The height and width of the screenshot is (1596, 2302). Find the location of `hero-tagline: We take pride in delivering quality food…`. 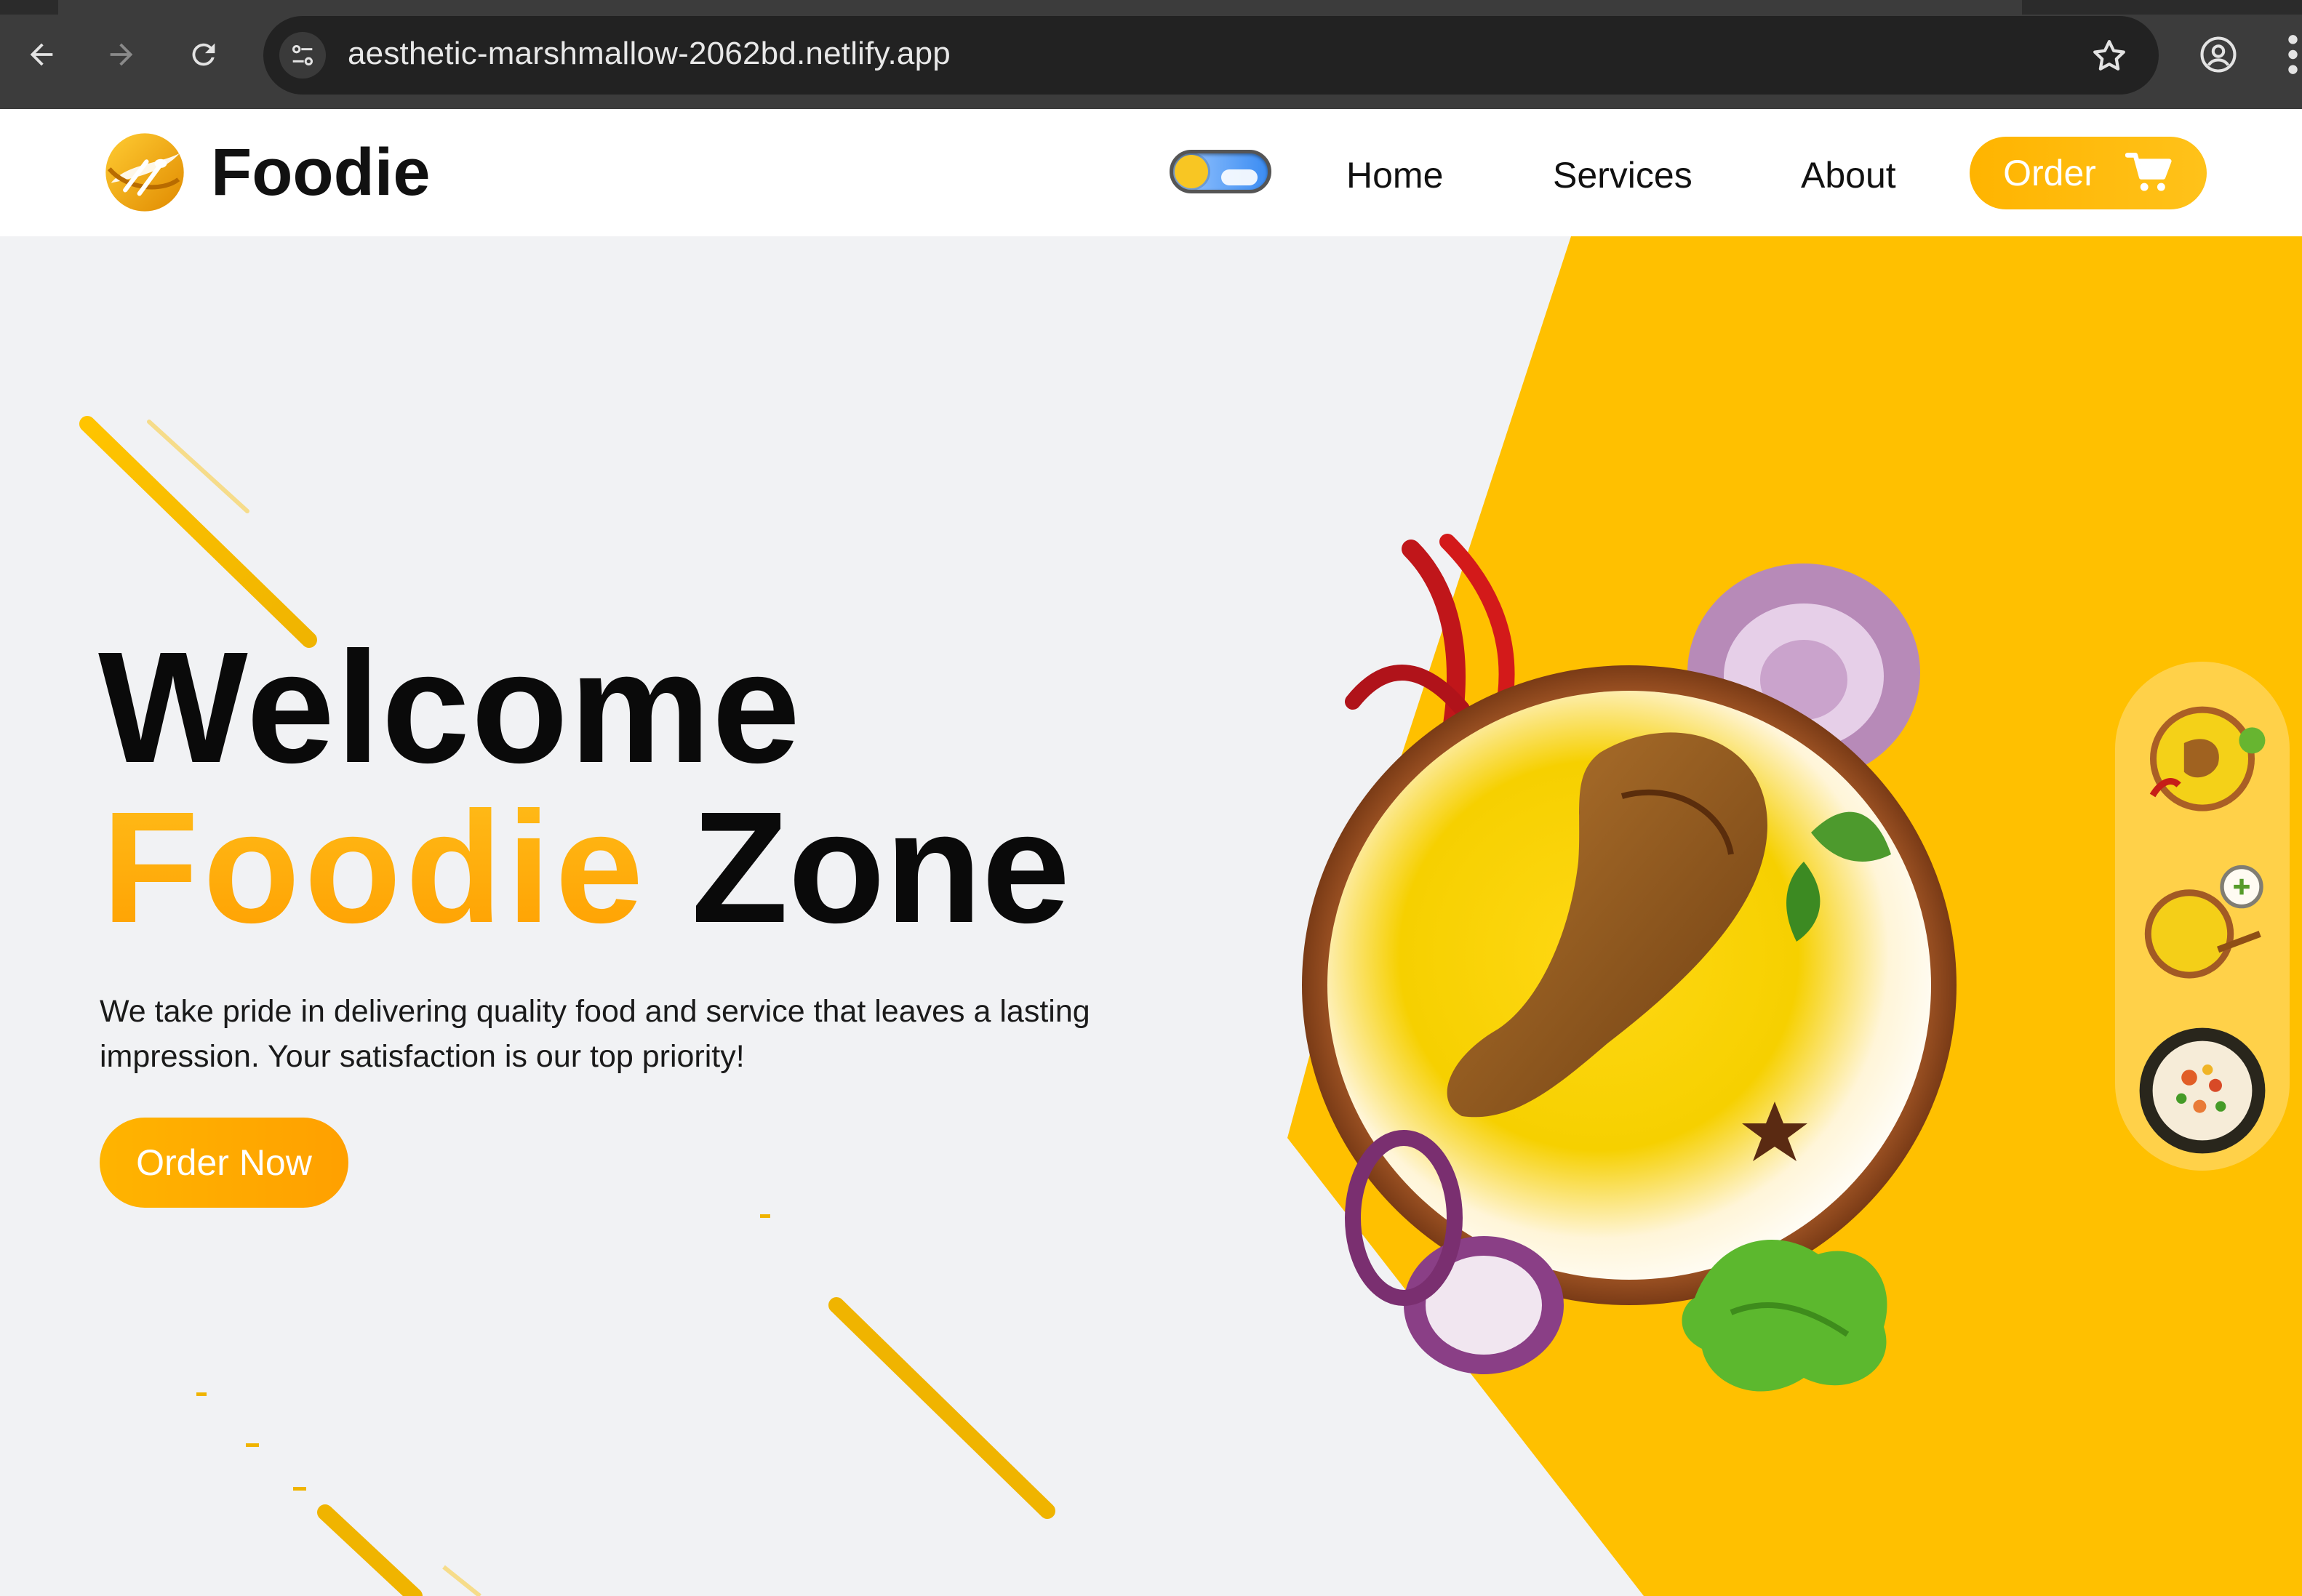

hero-tagline: We take pride in delivering quality food… is located at coordinates (595, 1034).